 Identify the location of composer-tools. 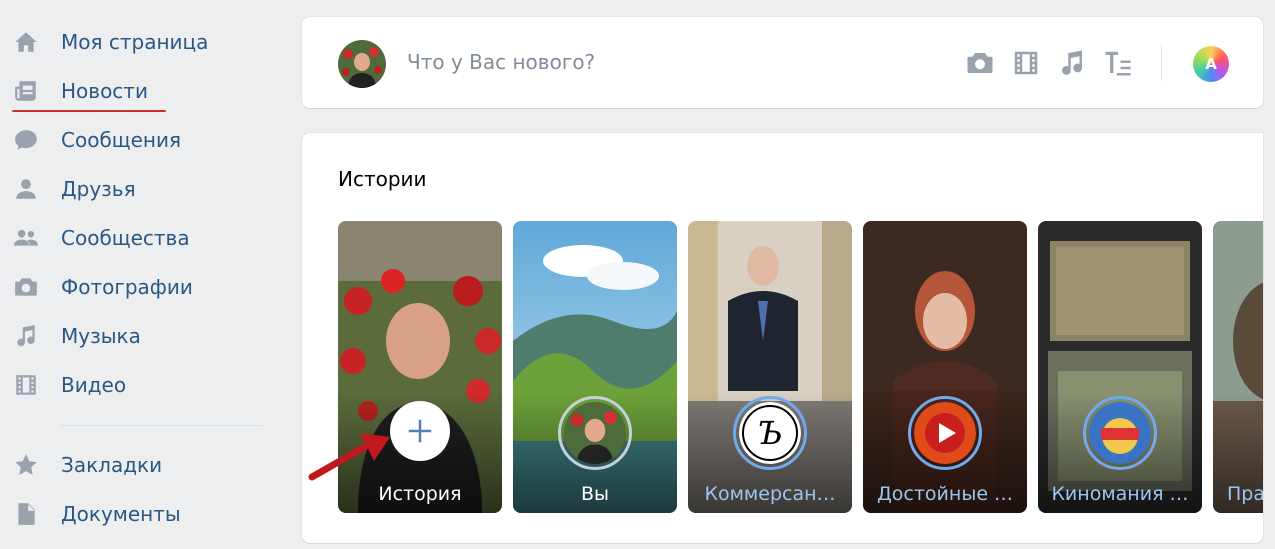
(1049, 63).